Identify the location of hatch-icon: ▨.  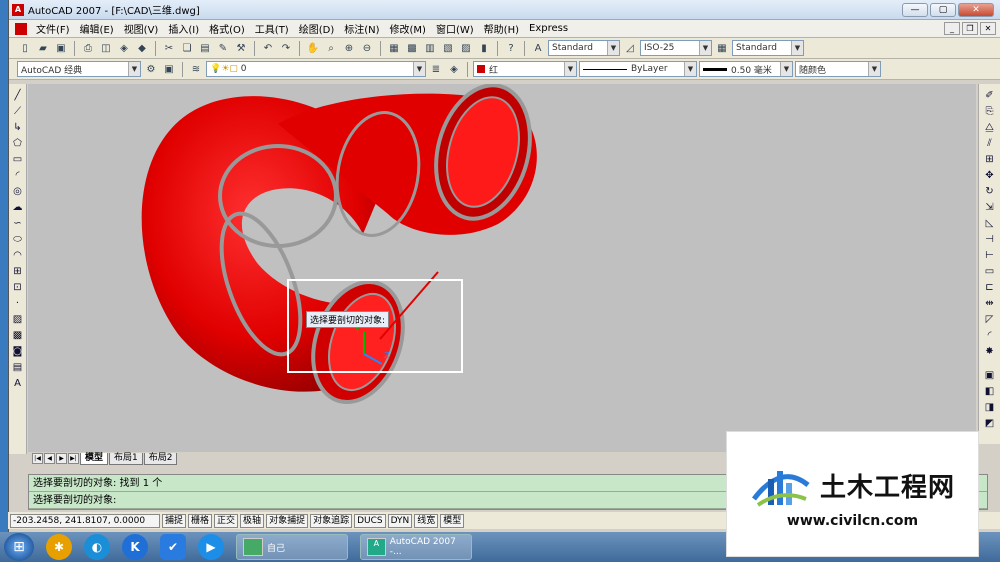
(18, 320).